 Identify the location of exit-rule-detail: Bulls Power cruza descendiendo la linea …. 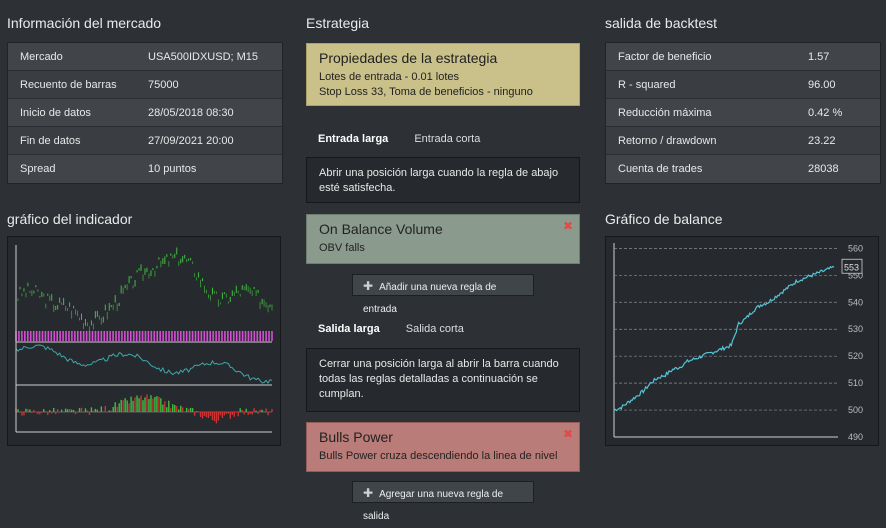
(438, 456).